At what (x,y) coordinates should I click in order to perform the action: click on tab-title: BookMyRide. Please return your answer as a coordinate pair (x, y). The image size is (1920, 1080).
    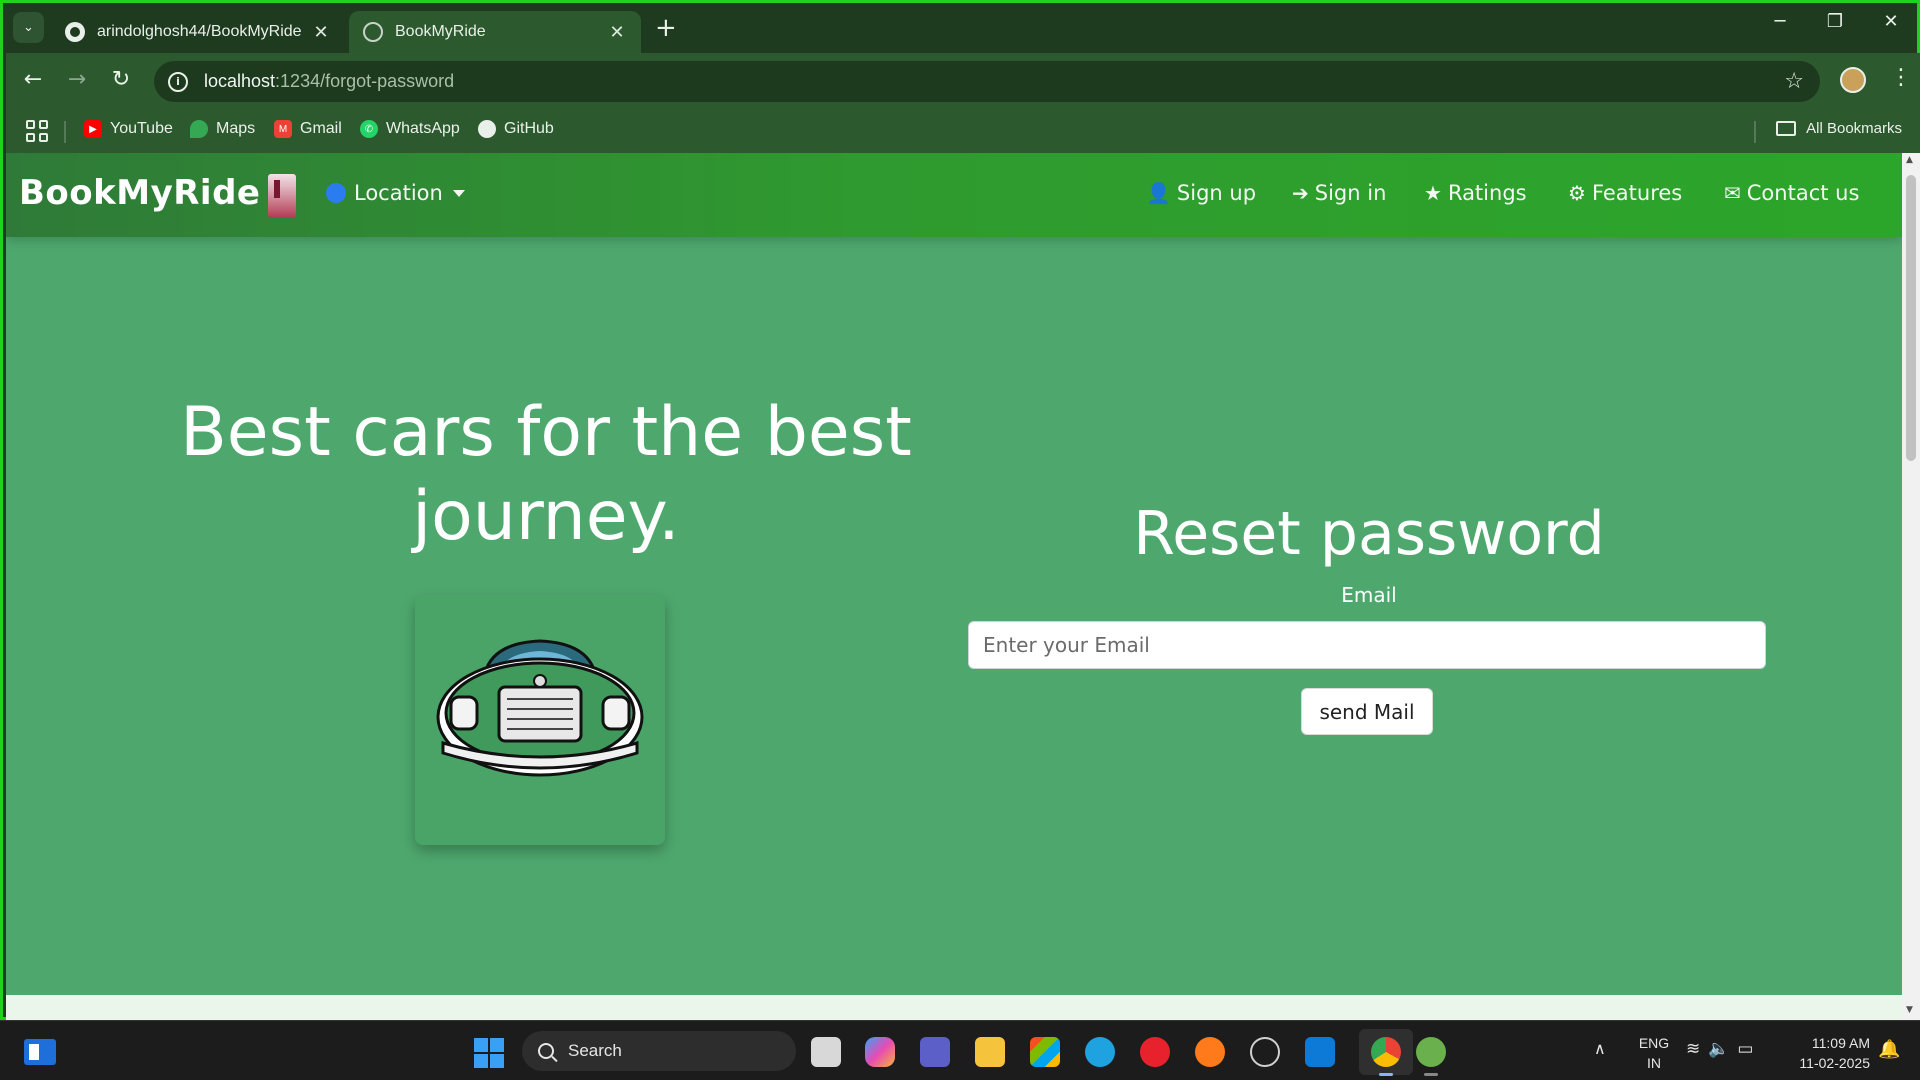
    Looking at the image, I should click on (440, 31).